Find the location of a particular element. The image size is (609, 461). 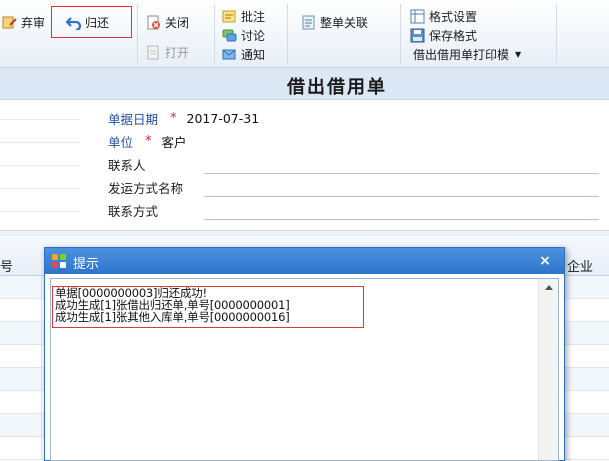

whole-link-button: 整单关联 is located at coordinates (334, 22).